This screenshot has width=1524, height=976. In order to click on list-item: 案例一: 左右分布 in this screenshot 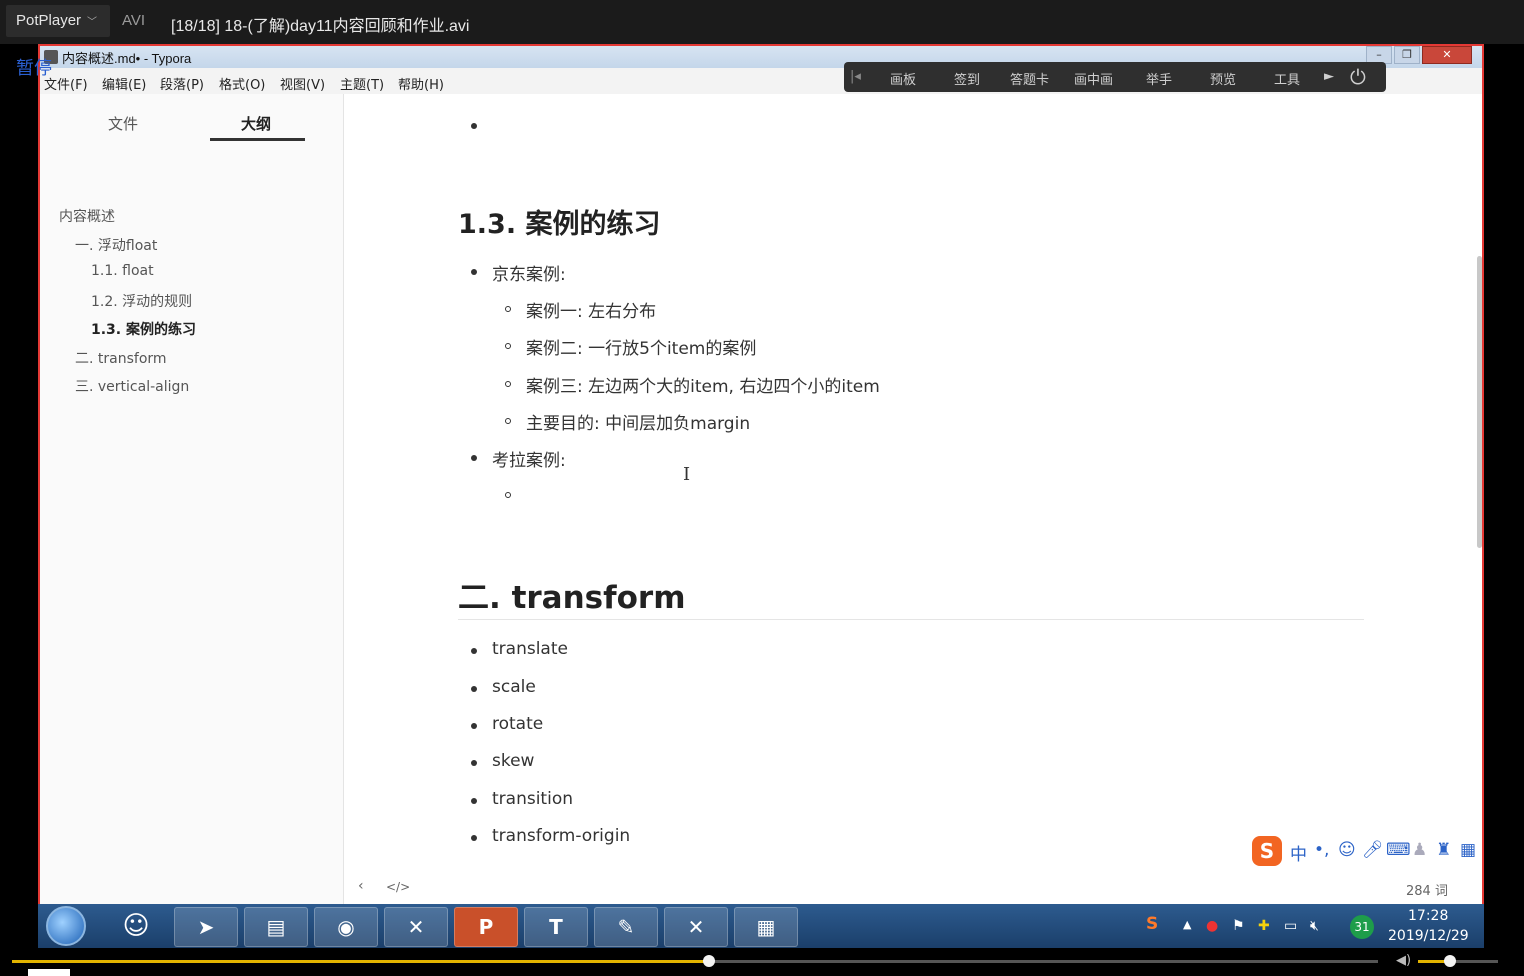, I will do `click(591, 312)`.